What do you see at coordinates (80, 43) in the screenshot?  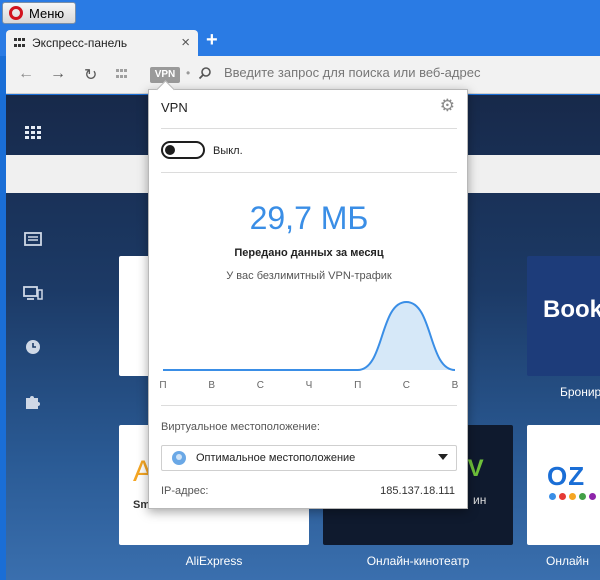 I see `tab-title: Экспресс-панель` at bounding box center [80, 43].